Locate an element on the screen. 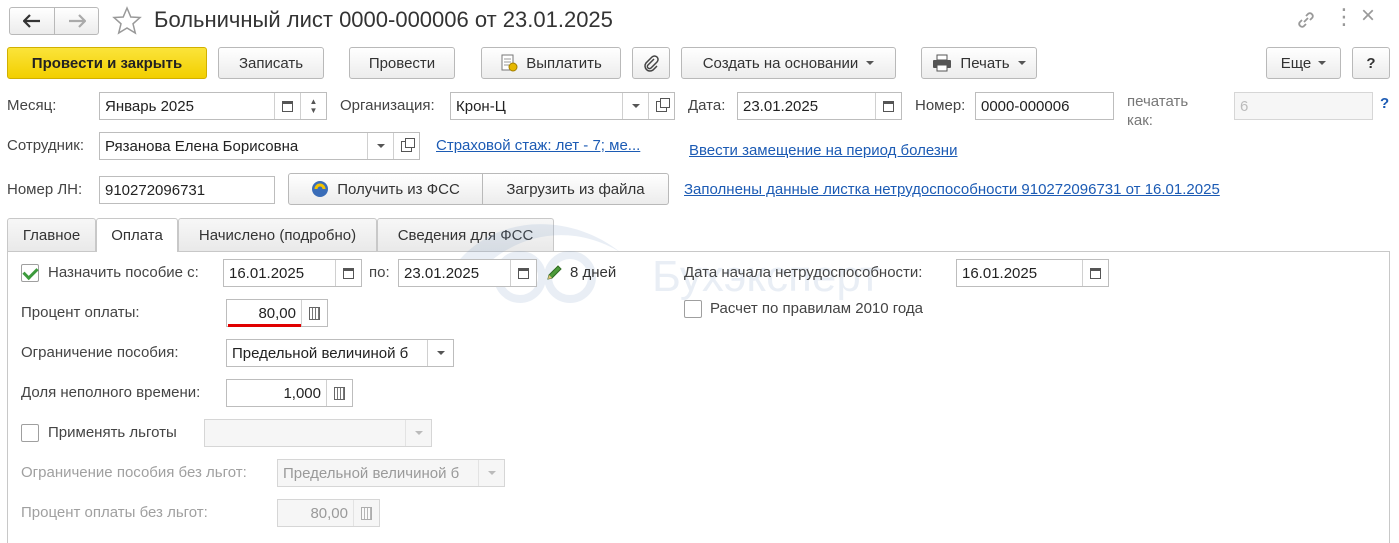  link-icon is located at coordinates (1306, 20).